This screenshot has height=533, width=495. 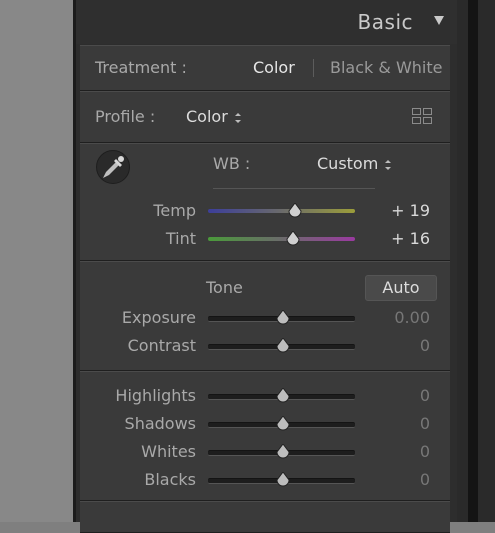 I want to click on collapse-triangle-icon, so click(x=439, y=20).